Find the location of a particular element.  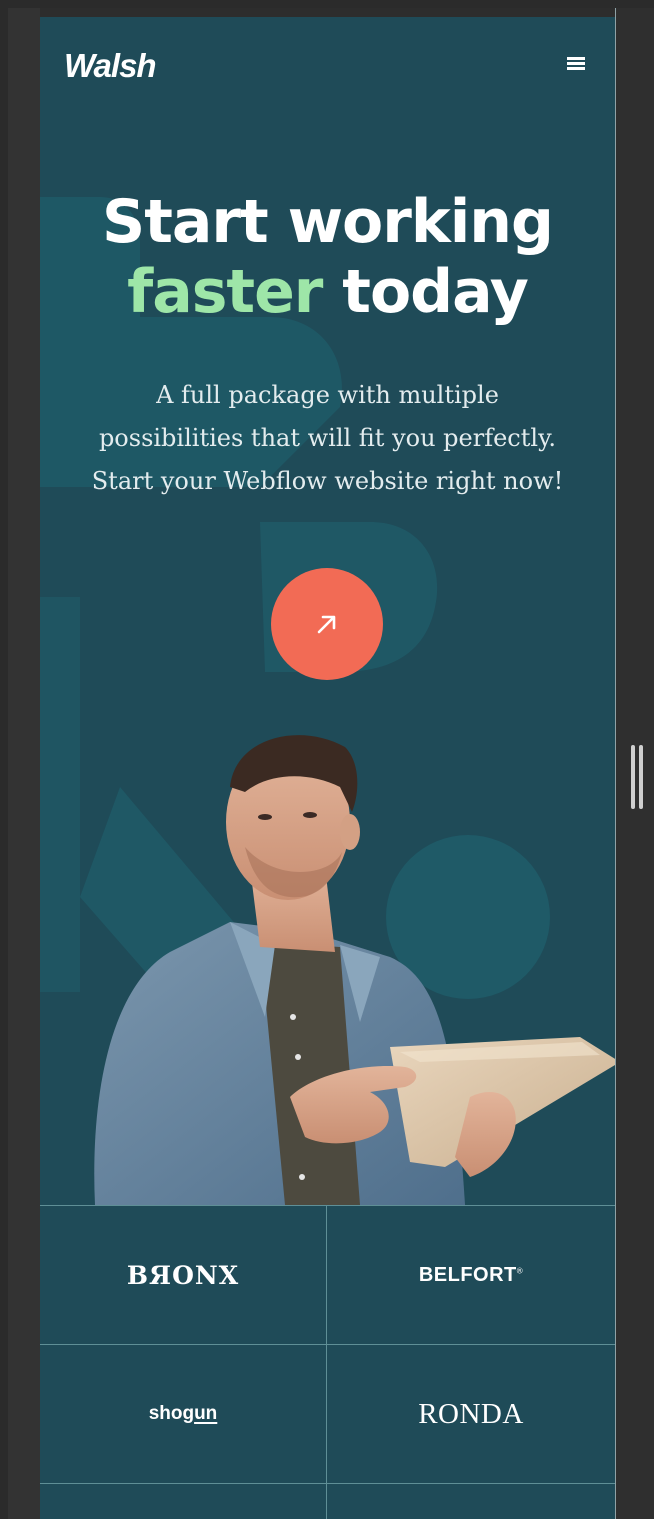

cta-button is located at coordinates (327, 624).